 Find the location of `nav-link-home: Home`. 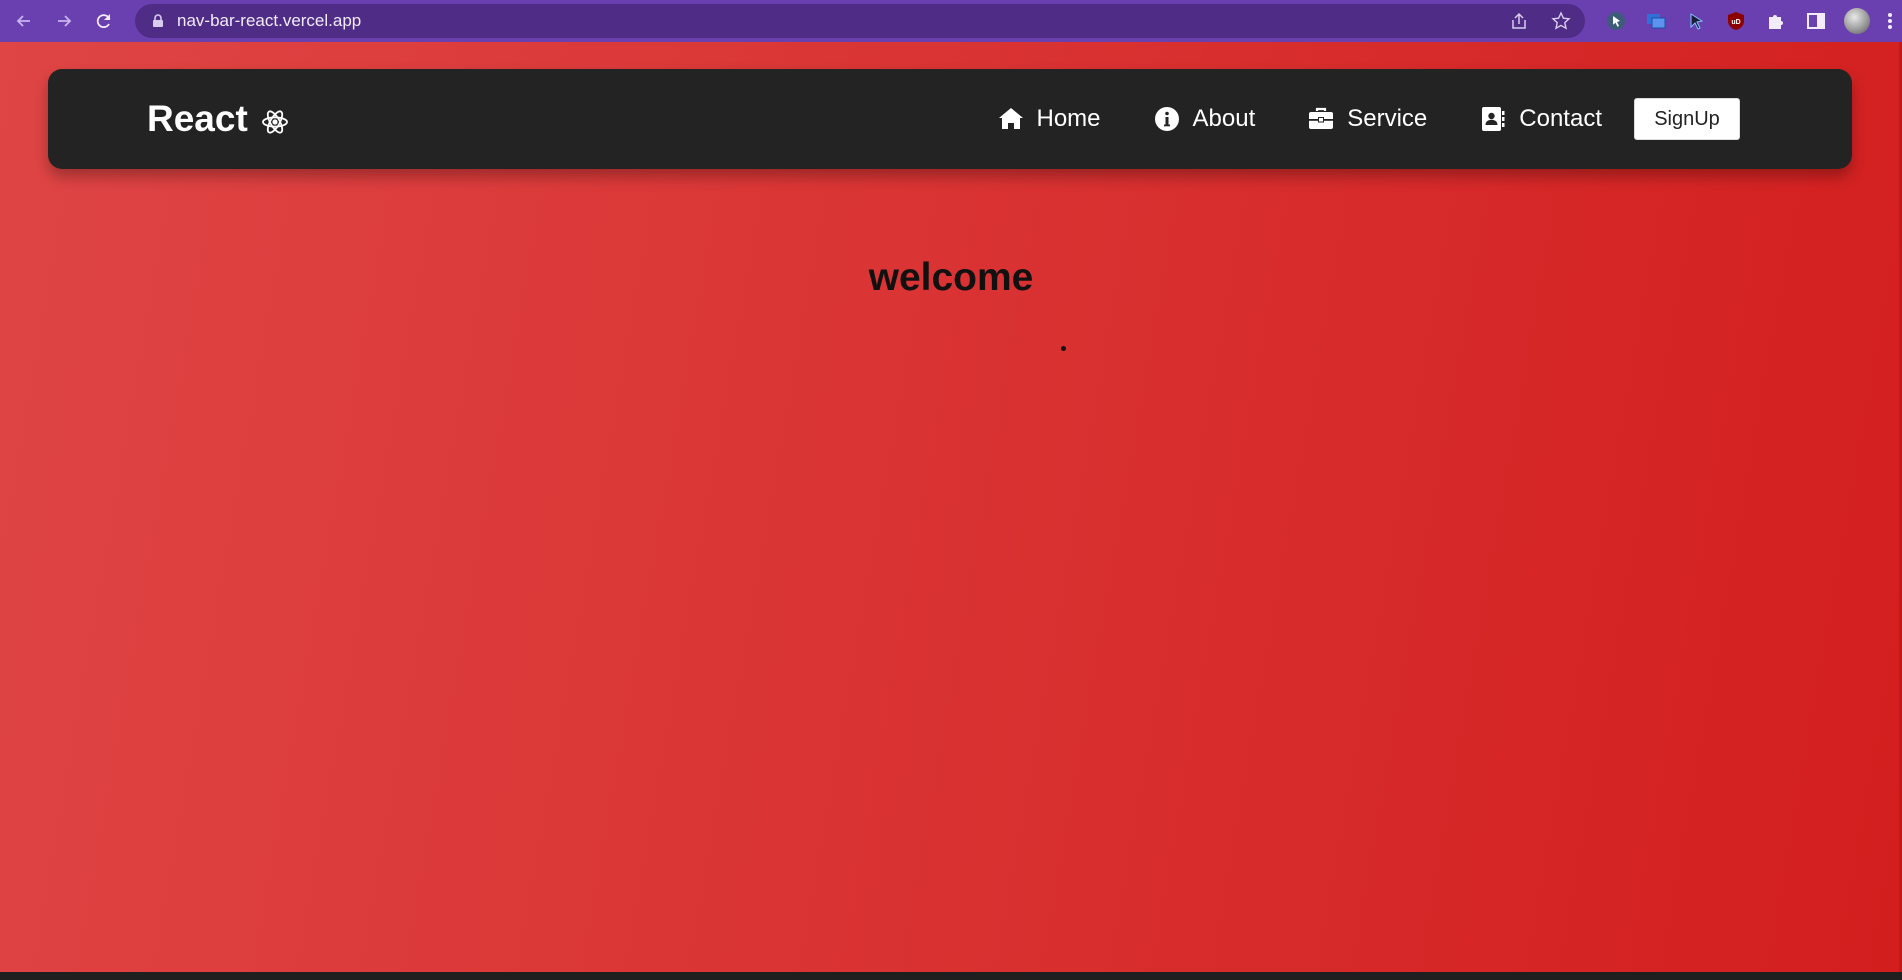

nav-link-home: Home is located at coordinates (1049, 119).